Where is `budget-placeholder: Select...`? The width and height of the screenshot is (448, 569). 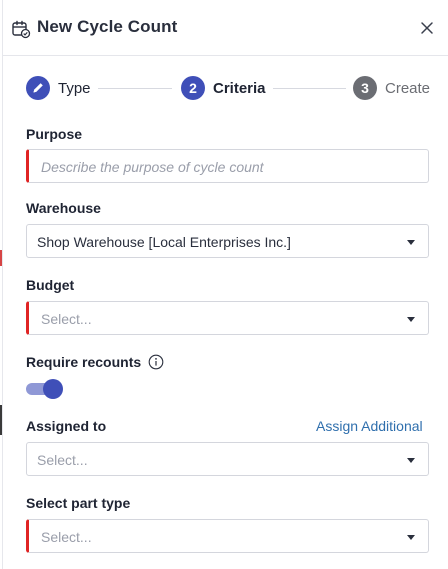
budget-placeholder: Select... is located at coordinates (66, 319).